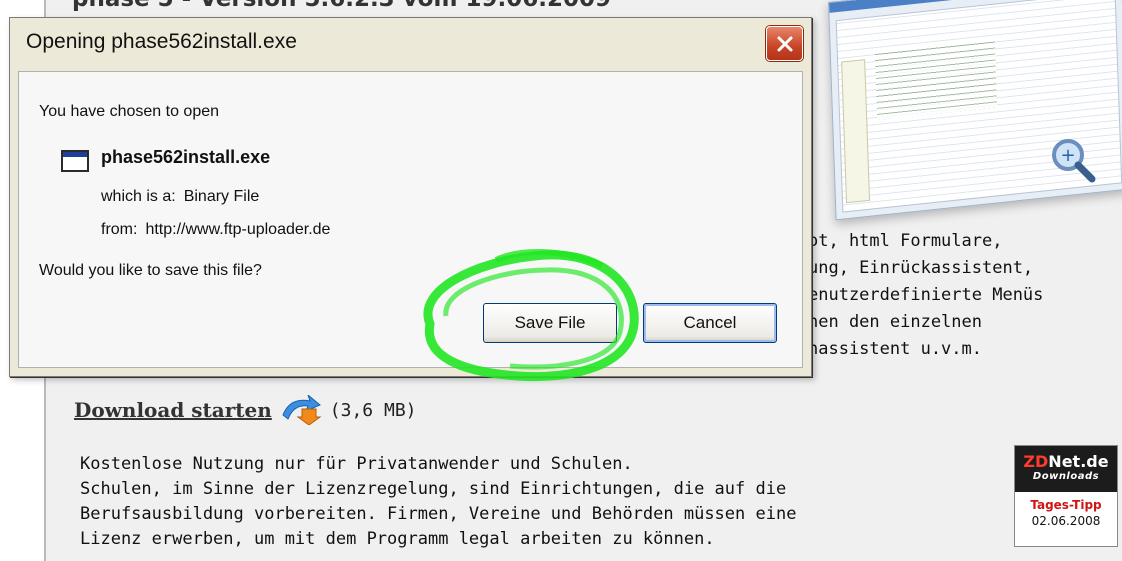 This screenshot has width=1122, height=561. I want to click on download-size: (3,6 MB), so click(373, 410).